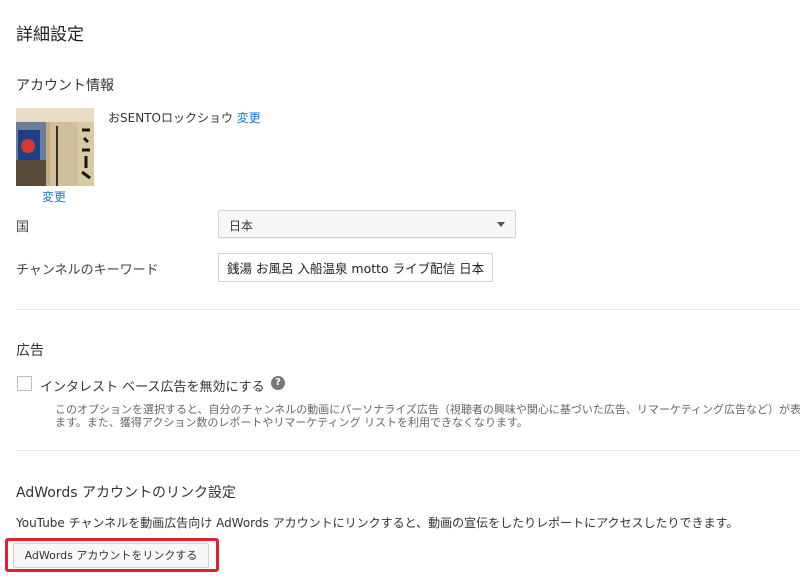 The height and width of the screenshot is (587, 800). Describe the element at coordinates (87, 270) in the screenshot. I see `keywords-label: チャンネルのキーワード` at that location.